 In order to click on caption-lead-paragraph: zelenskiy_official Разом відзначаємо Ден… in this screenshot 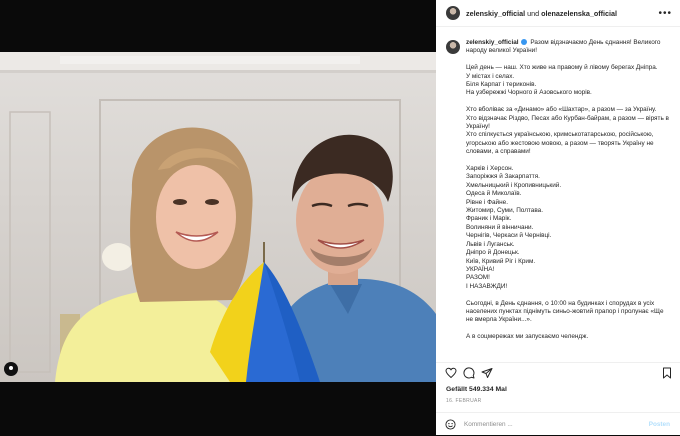, I will do `click(569, 47)`.